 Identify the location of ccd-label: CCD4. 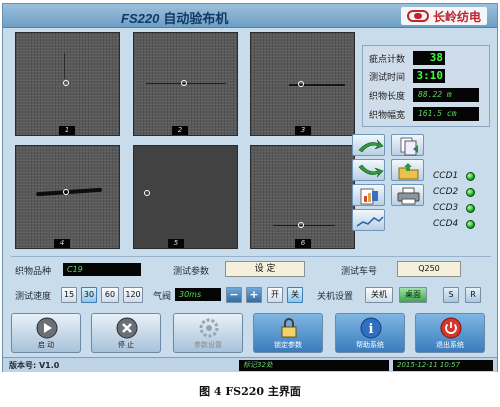
(446, 224).